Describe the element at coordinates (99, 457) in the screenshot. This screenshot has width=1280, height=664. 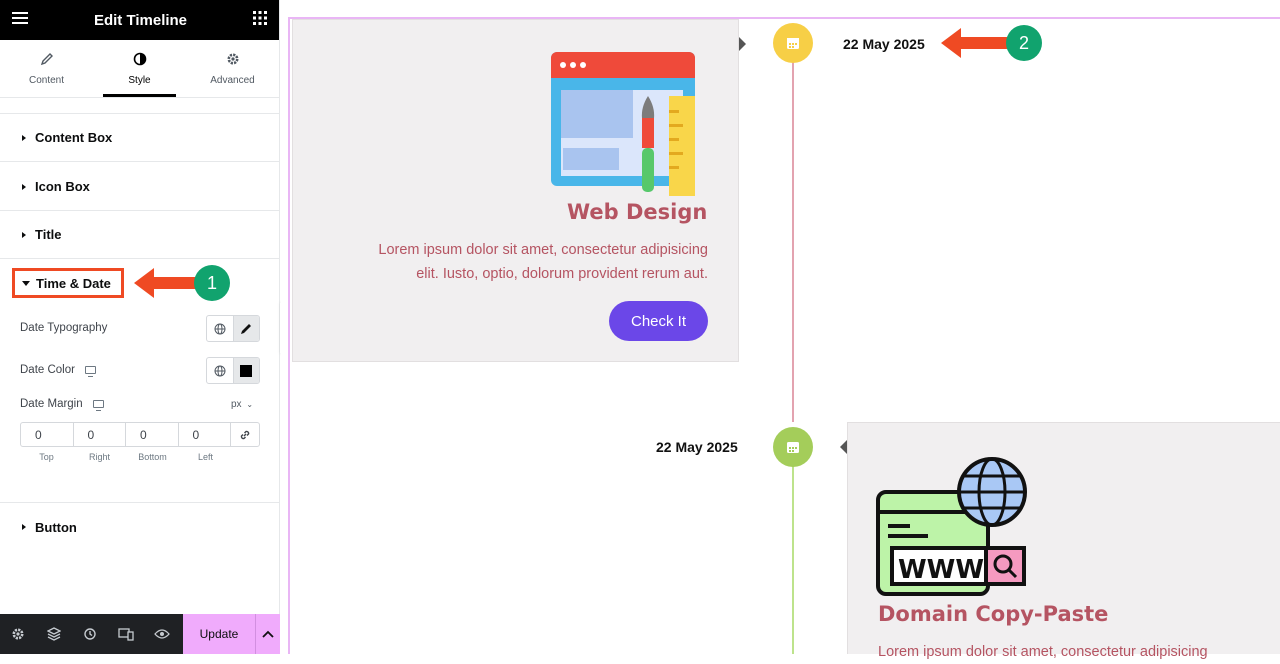
I see `margin-right-label: Right` at that location.